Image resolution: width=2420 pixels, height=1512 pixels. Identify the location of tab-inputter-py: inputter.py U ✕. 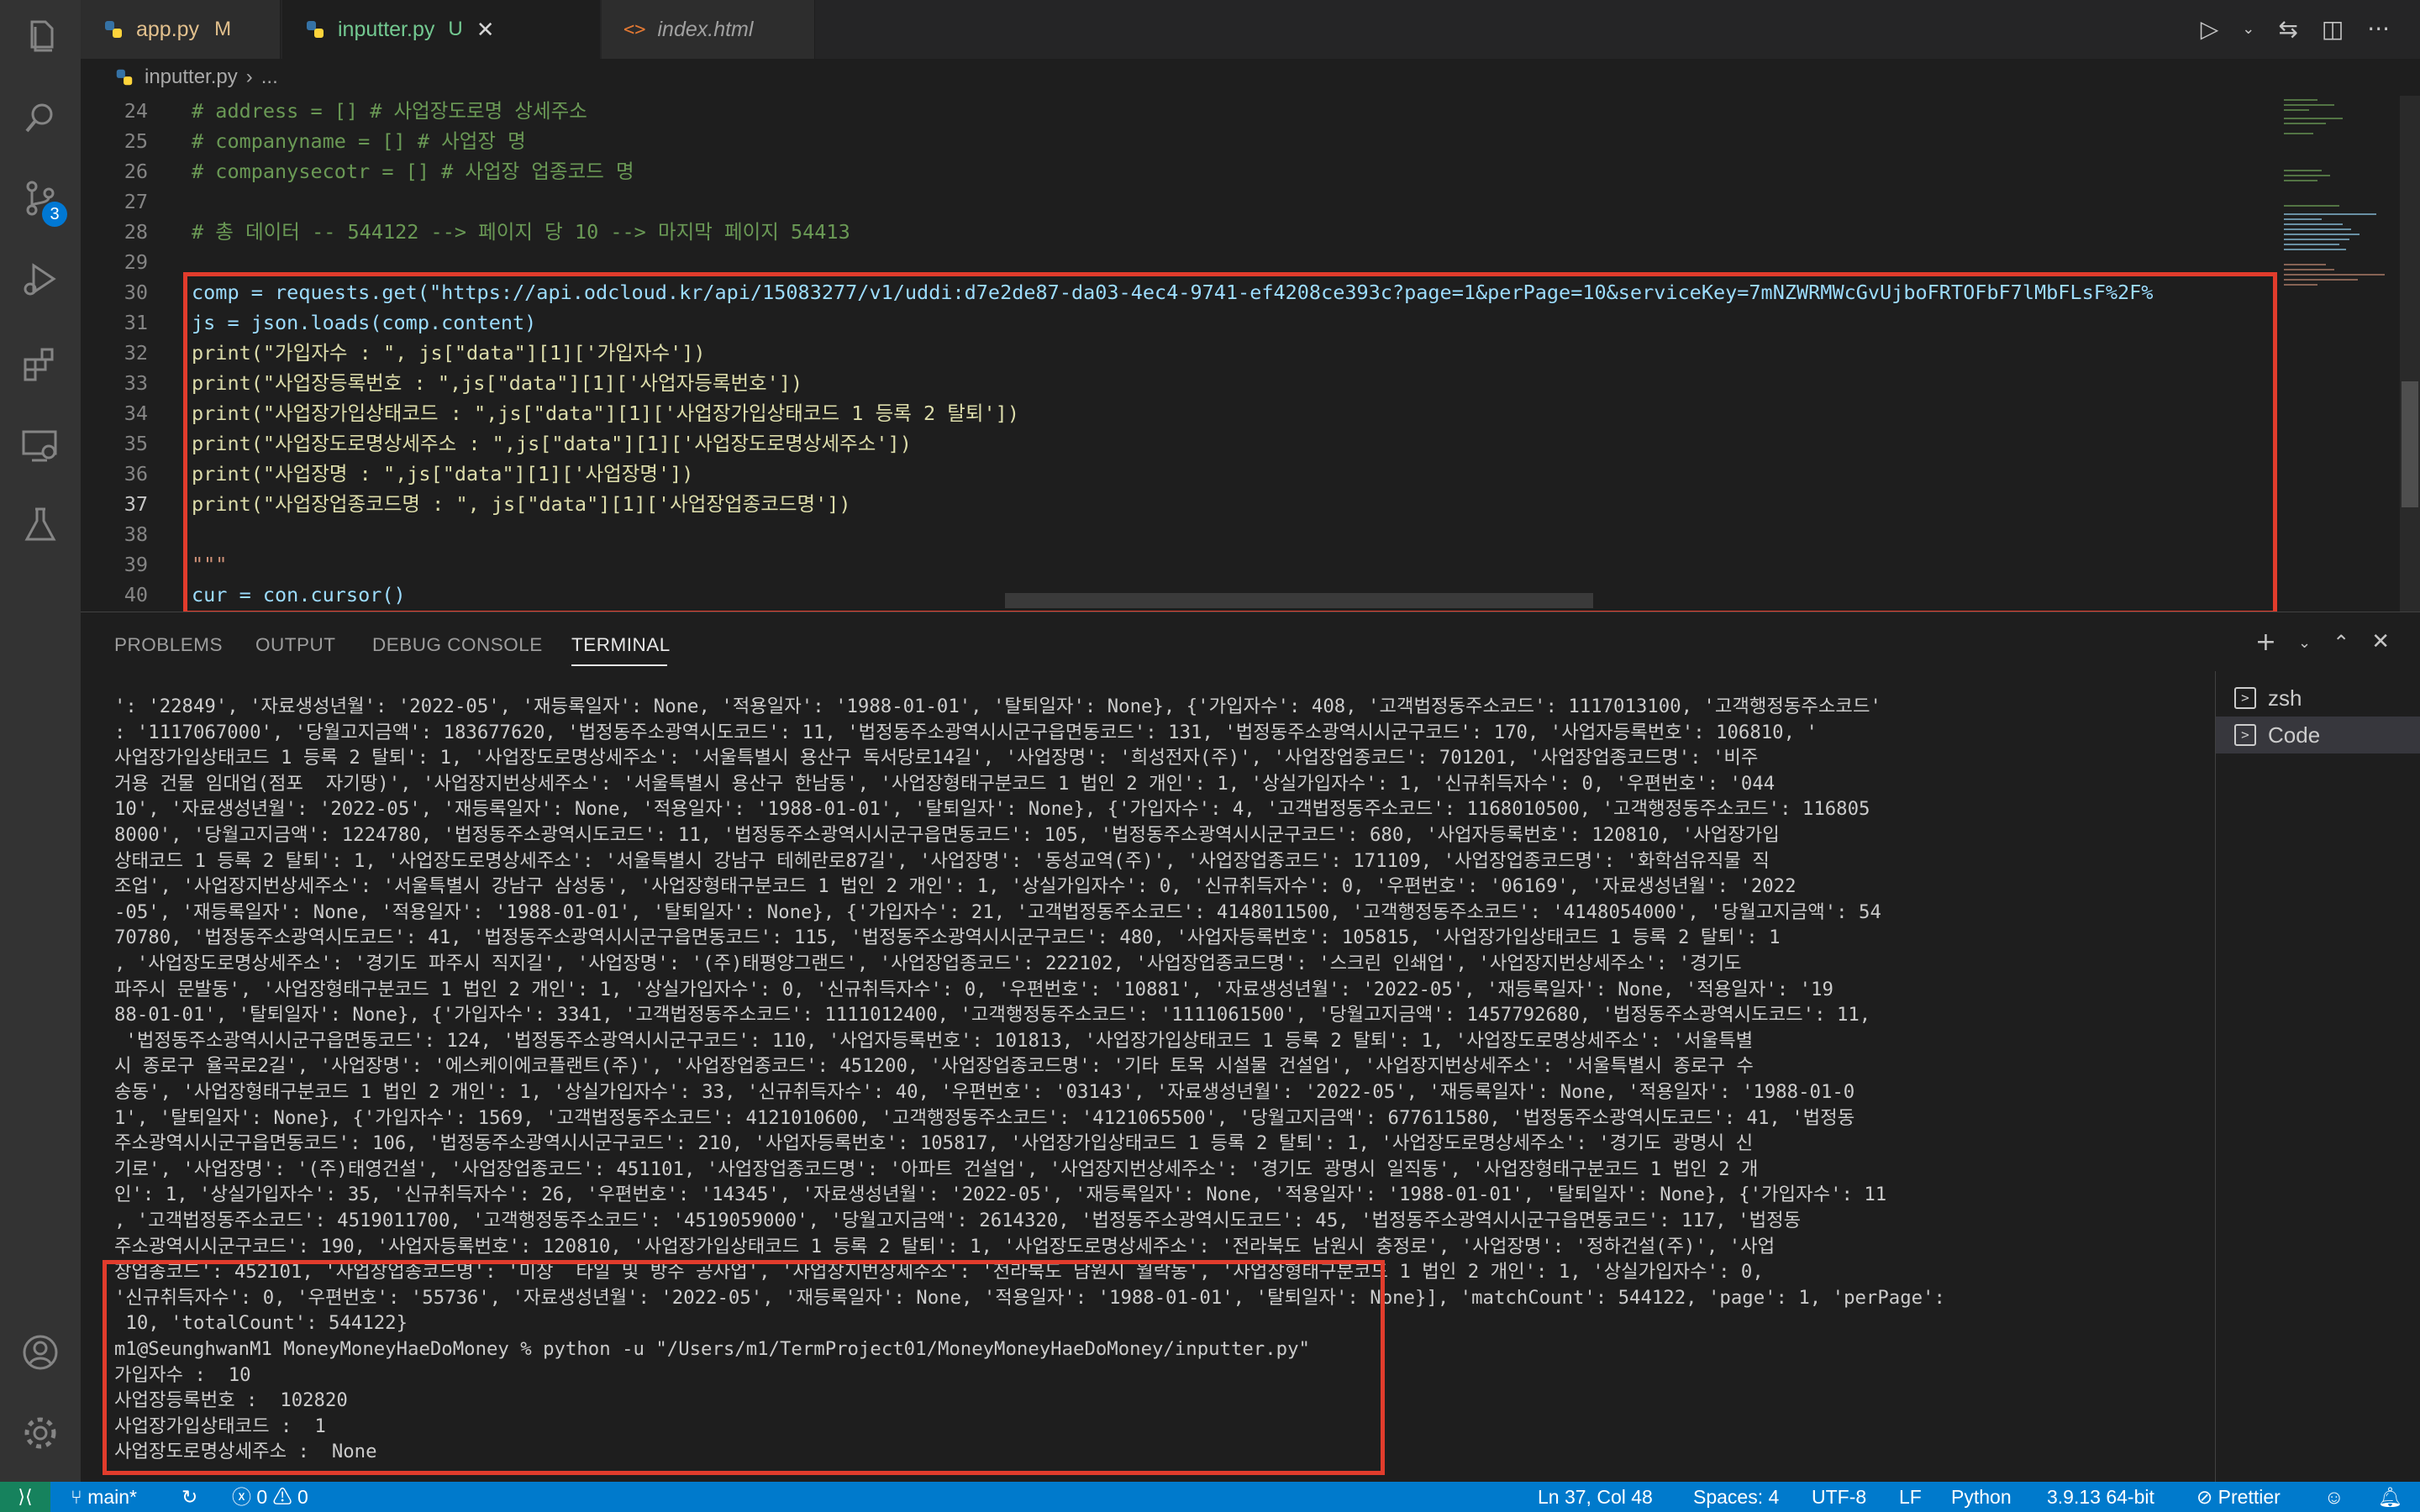
(441, 29).